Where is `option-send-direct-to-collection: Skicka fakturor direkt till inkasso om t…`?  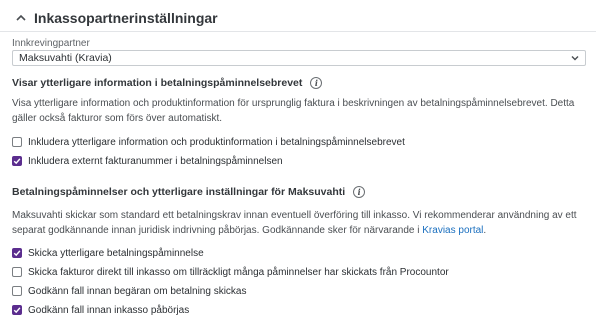 option-send-direct-to-collection: Skicka fakturor direkt till inkasso om t… is located at coordinates (230, 272).